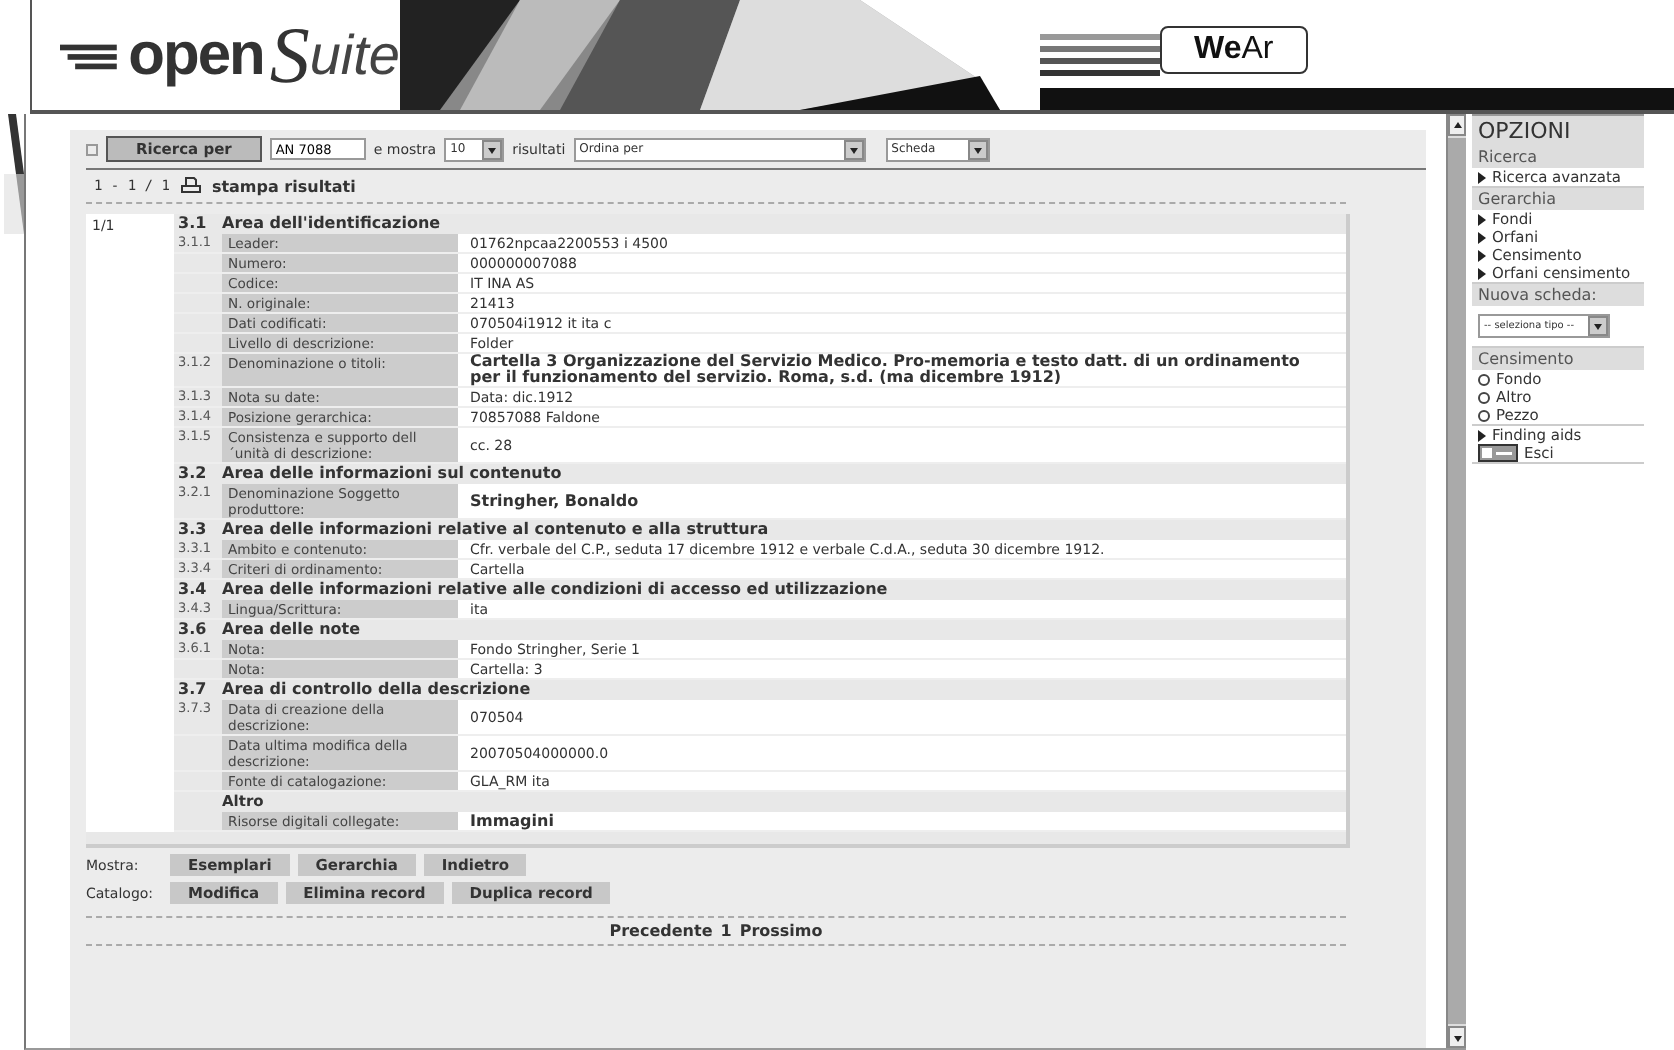 The width and height of the screenshot is (1674, 1050). Describe the element at coordinates (192, 224) in the screenshot. I see `section-number: 3.1` at that location.